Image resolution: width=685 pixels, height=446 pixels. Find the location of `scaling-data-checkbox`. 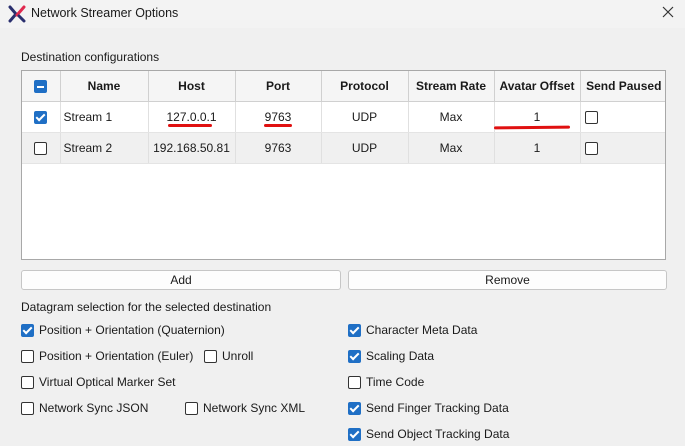

scaling-data-checkbox is located at coordinates (354, 356).